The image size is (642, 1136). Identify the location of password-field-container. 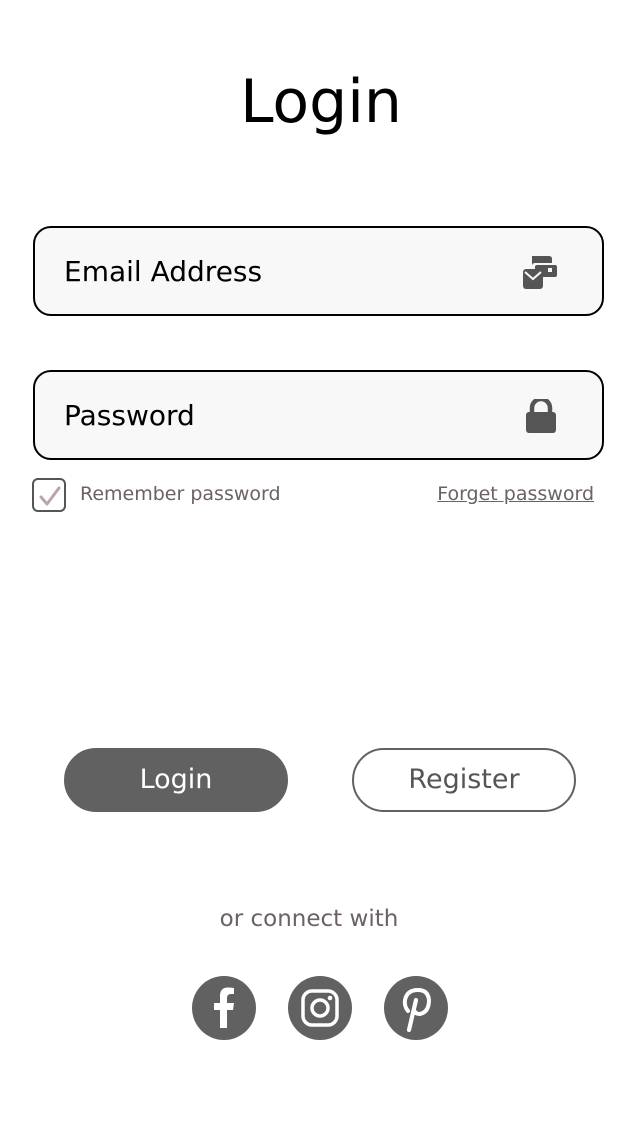
(318, 415).